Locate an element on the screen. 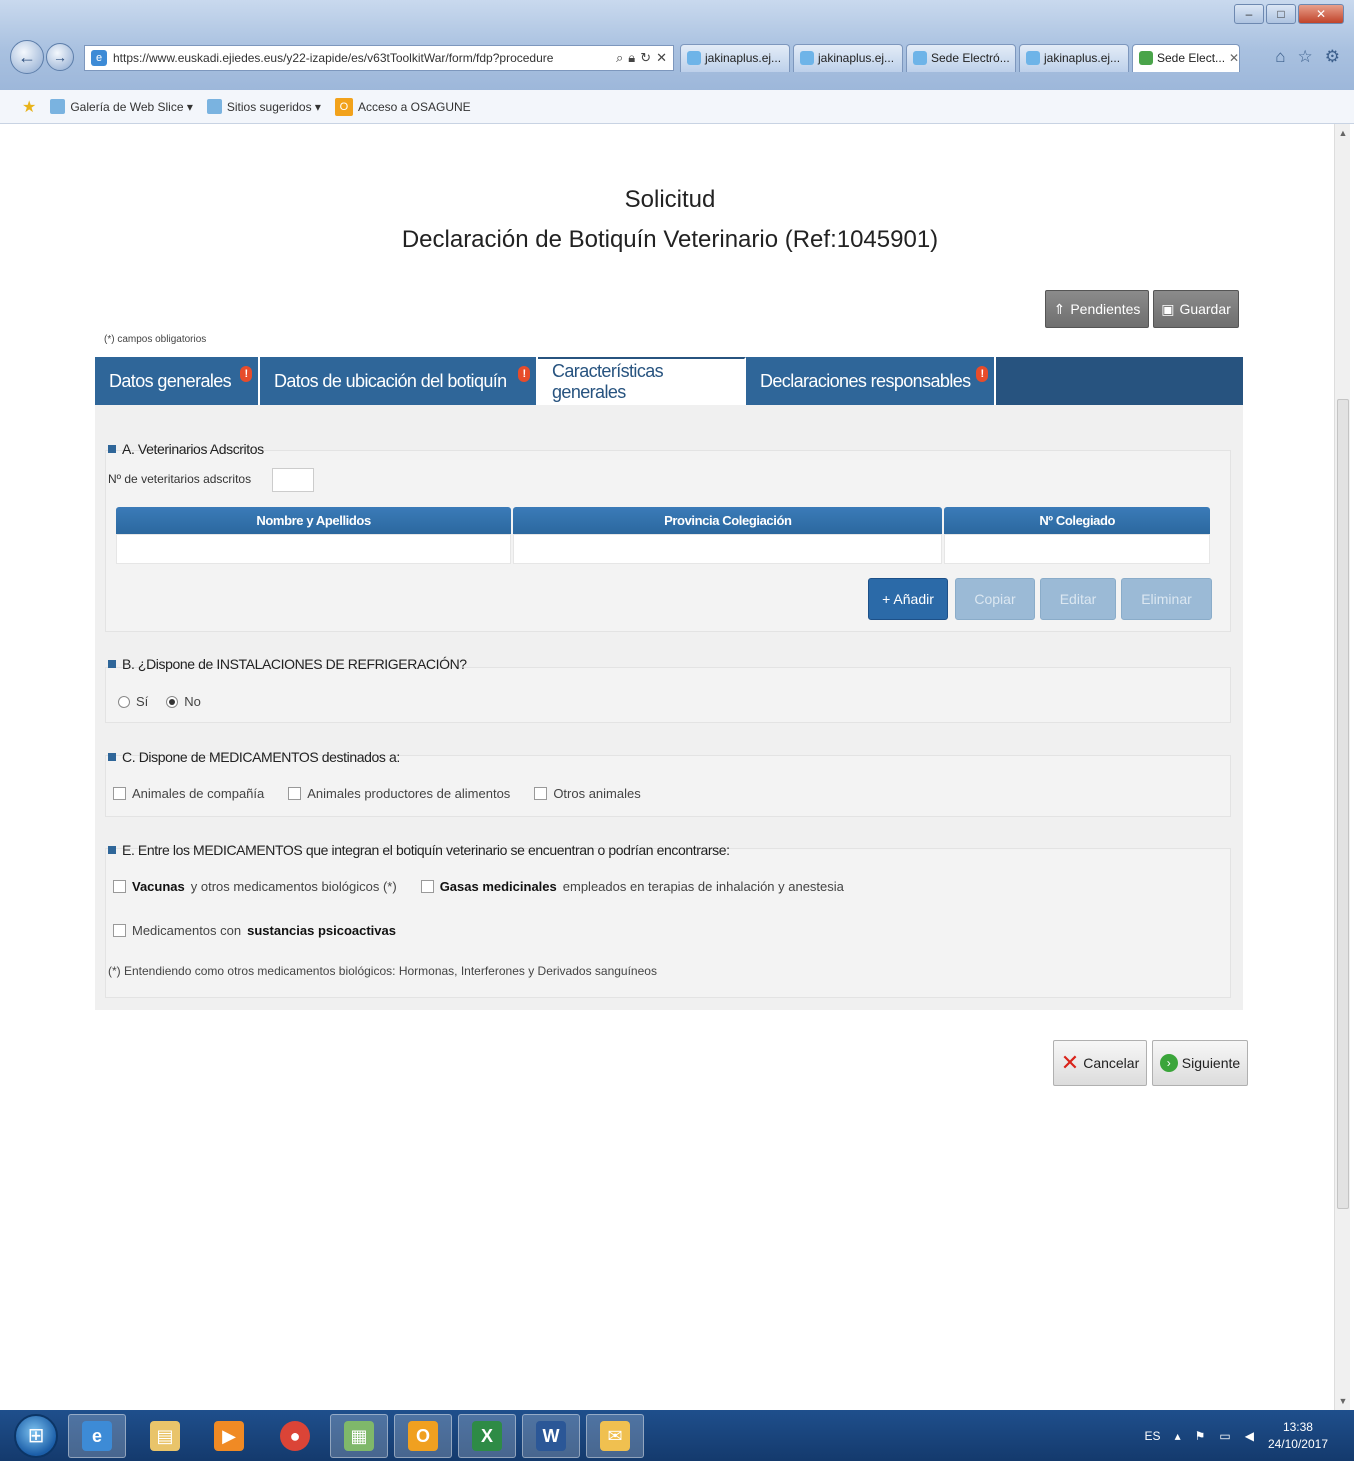 This screenshot has height=1461, width=1354. taskbar-media-player: ▶ is located at coordinates (229, 1436).